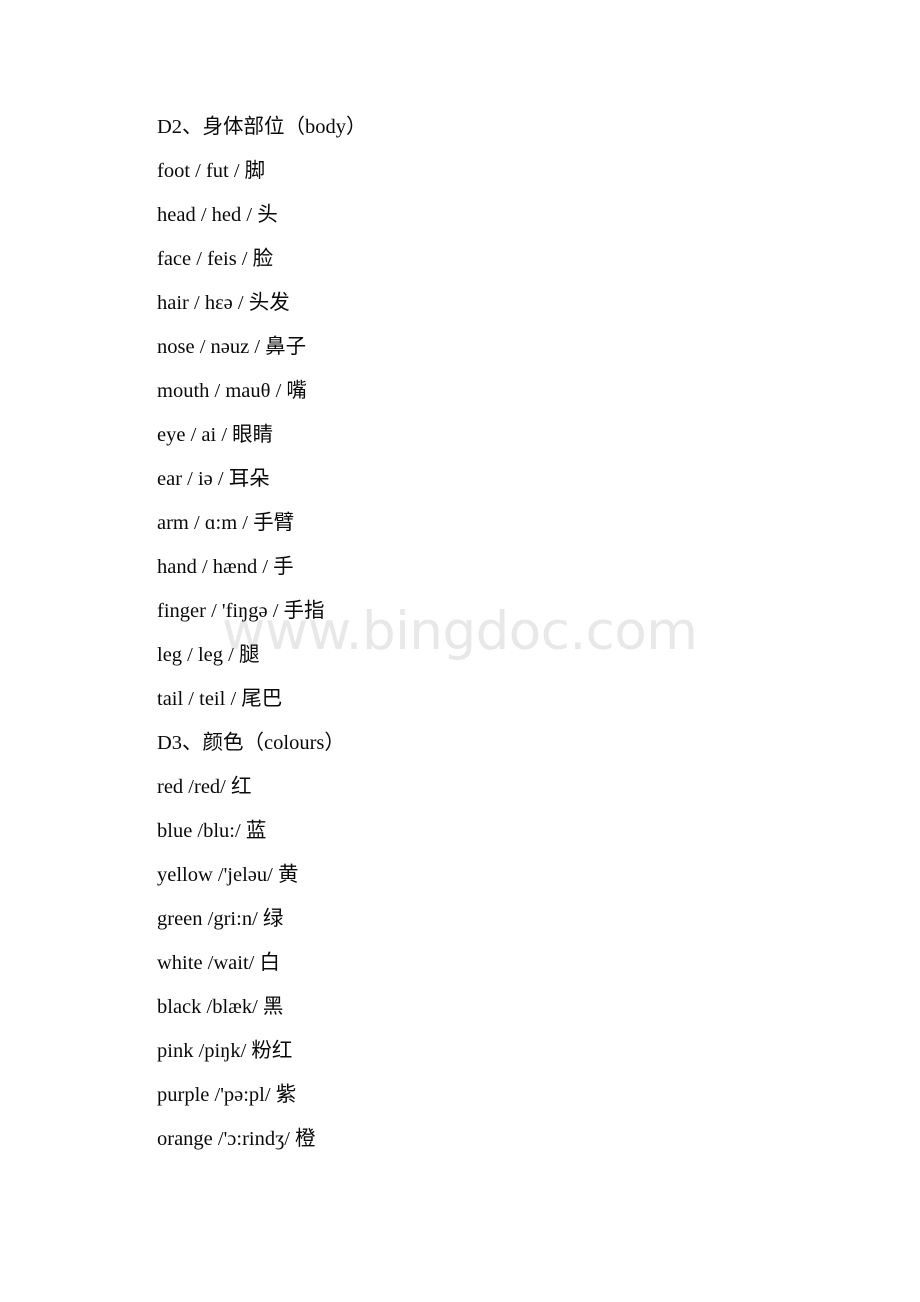  Describe the element at coordinates (241, 611) in the screenshot. I see `vocabulary-entry: finger / 'fiŋgə / 手指` at that location.